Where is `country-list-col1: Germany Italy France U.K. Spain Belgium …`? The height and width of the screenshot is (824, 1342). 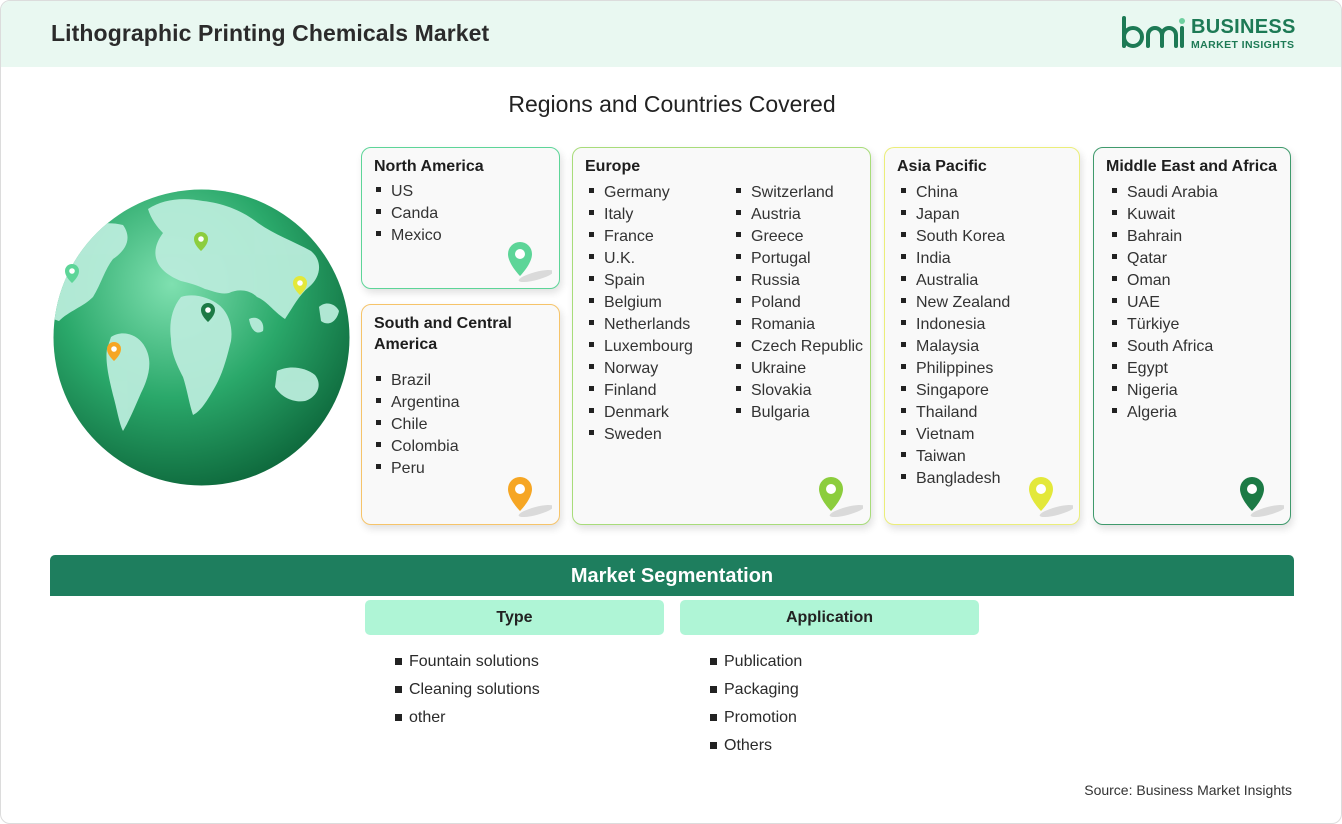 country-list-col1: Germany Italy France U.K. Spain Belgium … is located at coordinates (641, 314).